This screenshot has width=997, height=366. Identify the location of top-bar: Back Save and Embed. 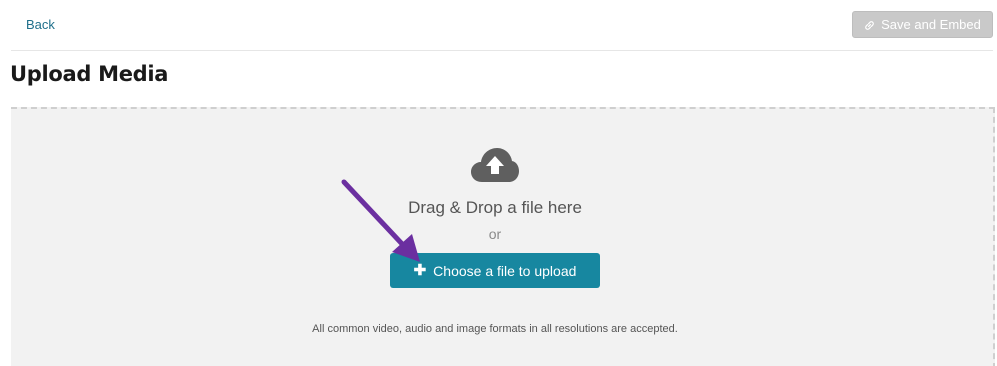
(502, 25).